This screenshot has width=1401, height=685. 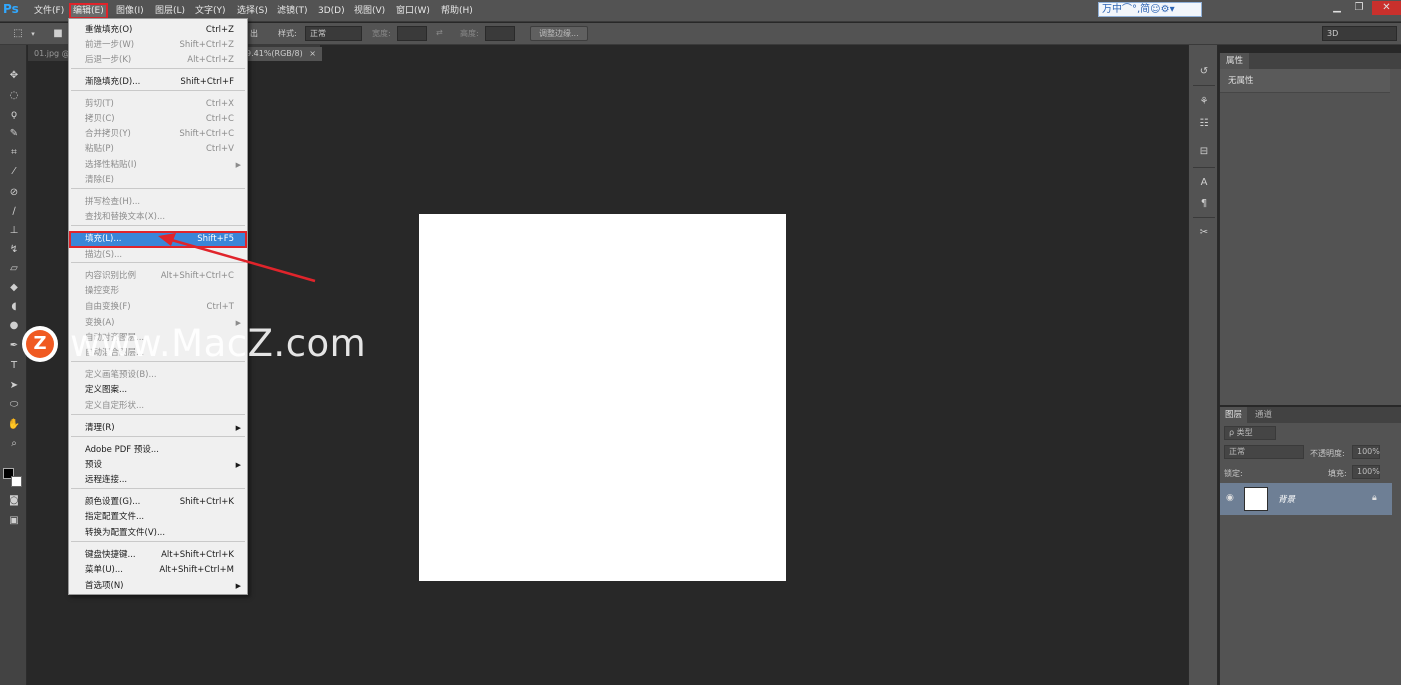 What do you see at coordinates (49, 11) in the screenshot?
I see `menu-file: 文件(F)` at bounding box center [49, 11].